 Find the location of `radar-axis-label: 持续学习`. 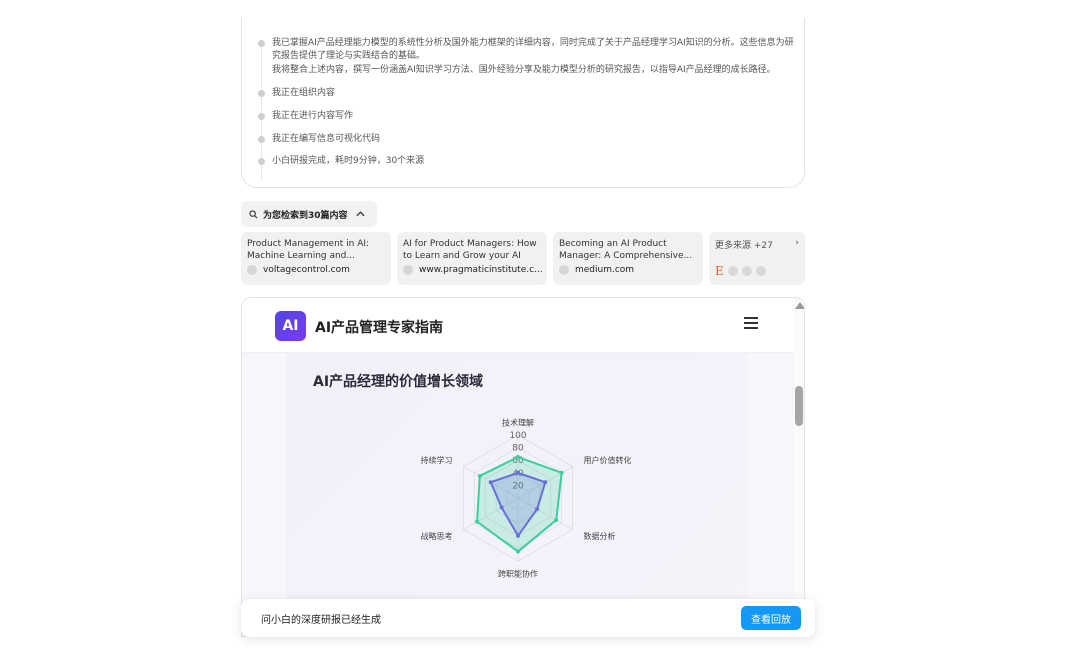

radar-axis-label: 持续学习 is located at coordinates (437, 460).